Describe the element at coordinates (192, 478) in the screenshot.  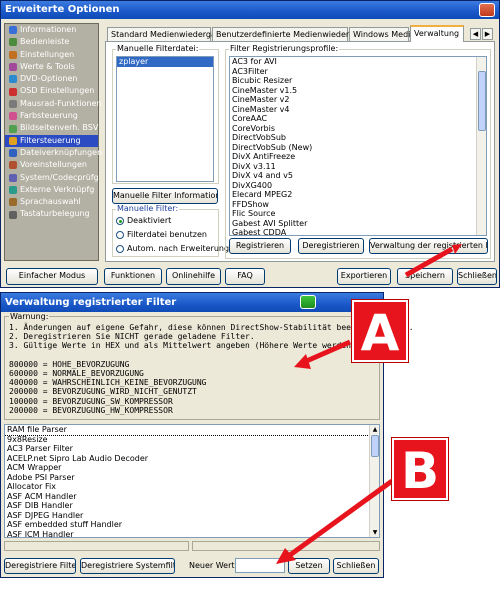
I see `list-item: Adobe PSI Parser` at that location.